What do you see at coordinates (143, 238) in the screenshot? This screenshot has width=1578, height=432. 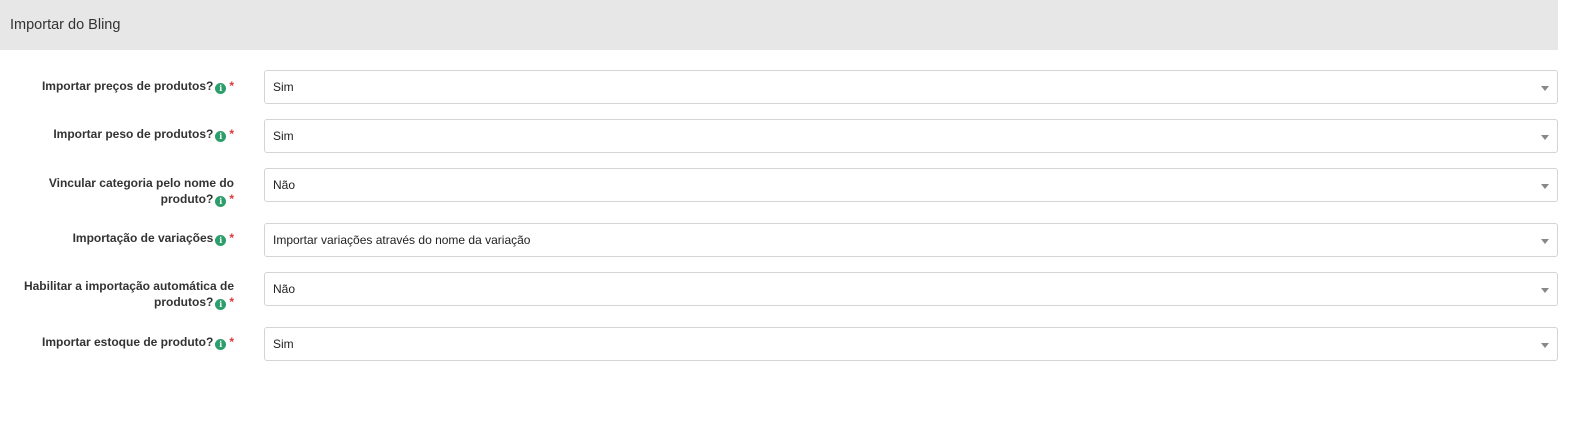 I see `field-label-text: Importação de variações` at bounding box center [143, 238].